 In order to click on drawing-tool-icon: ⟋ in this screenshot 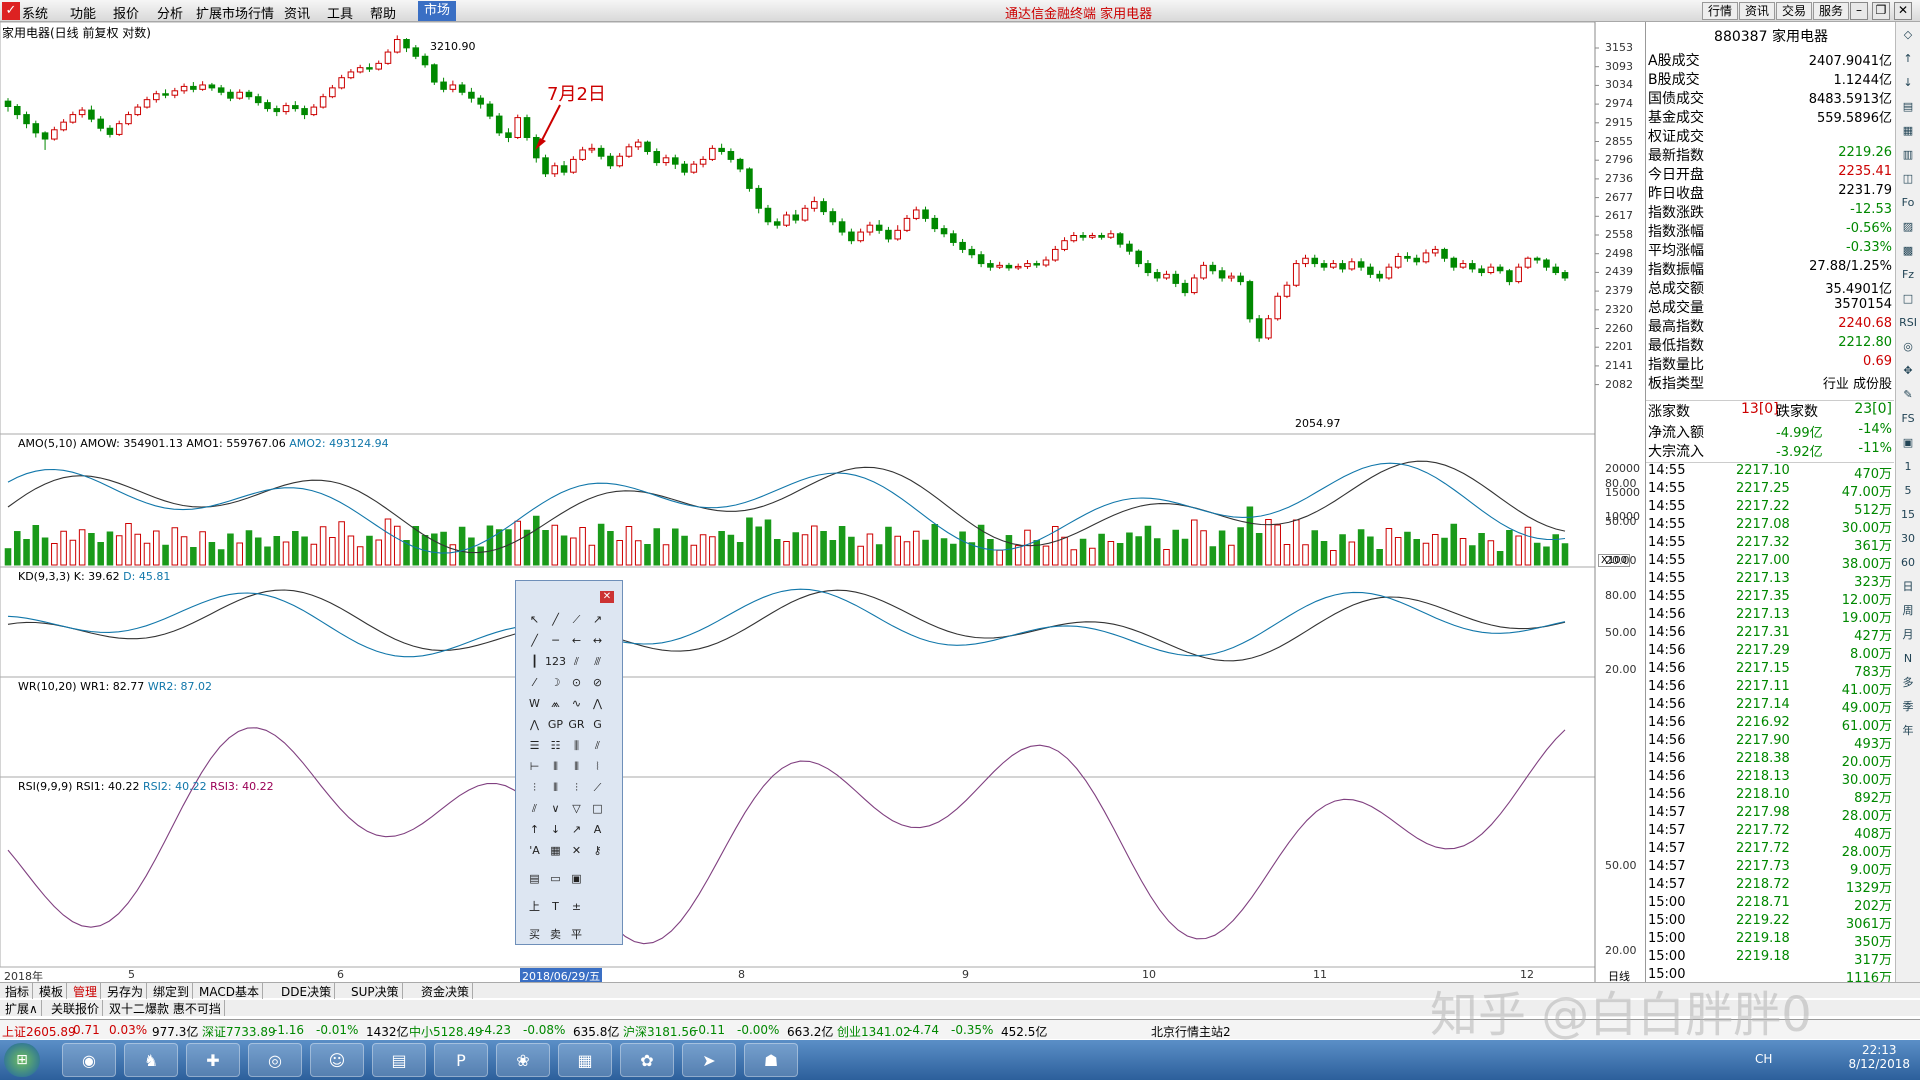, I will do `click(597, 787)`.